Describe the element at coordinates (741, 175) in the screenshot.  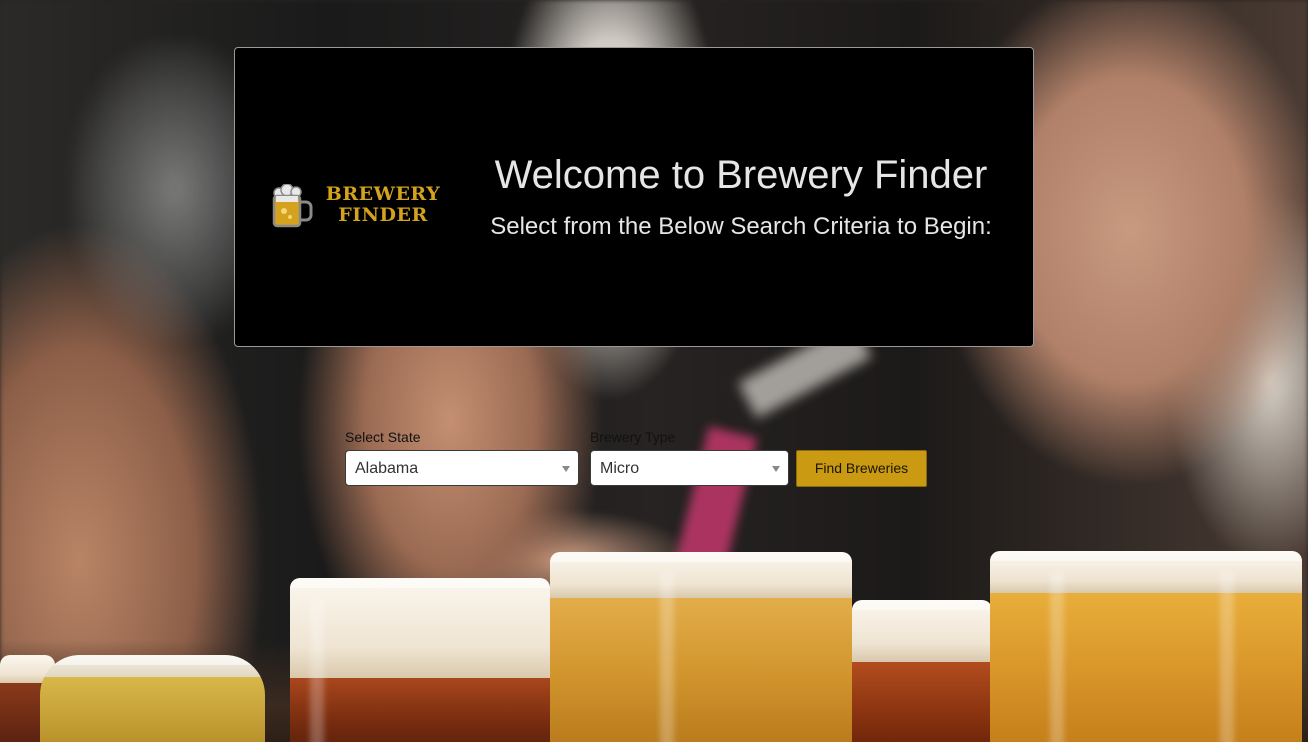
I see `page-title: Welcome to Brewery Finder` at that location.